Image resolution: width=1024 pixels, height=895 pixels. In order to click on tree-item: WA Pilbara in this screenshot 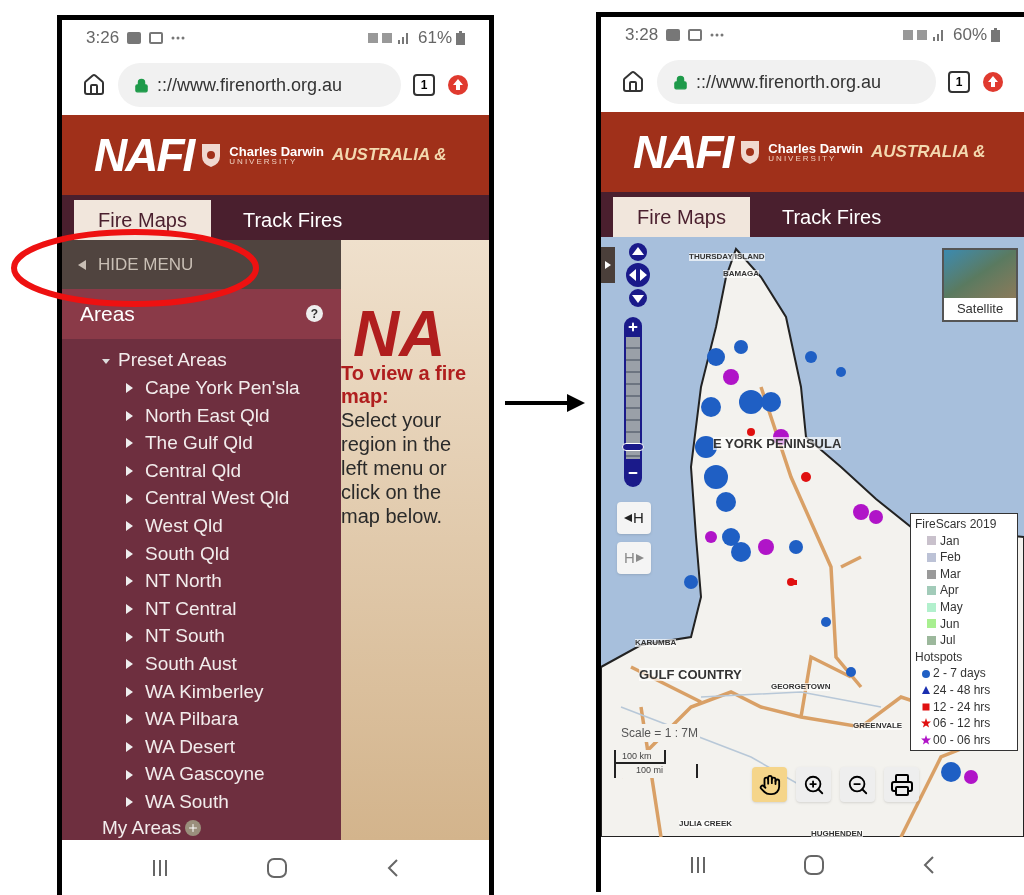, I will do `click(221, 719)`.